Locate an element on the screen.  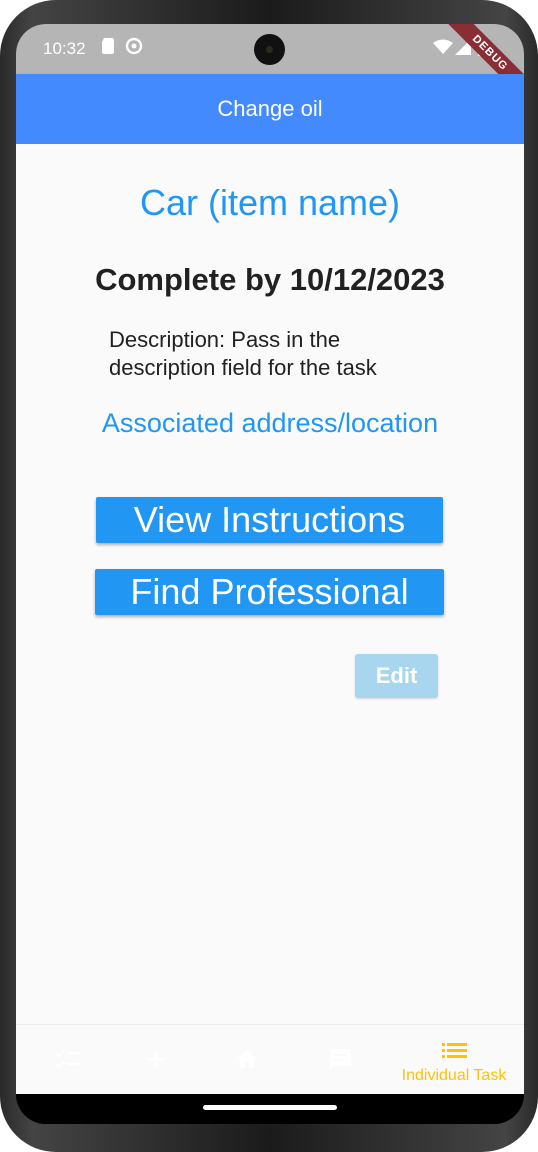
checklist-icon is located at coordinates (67, 1059).